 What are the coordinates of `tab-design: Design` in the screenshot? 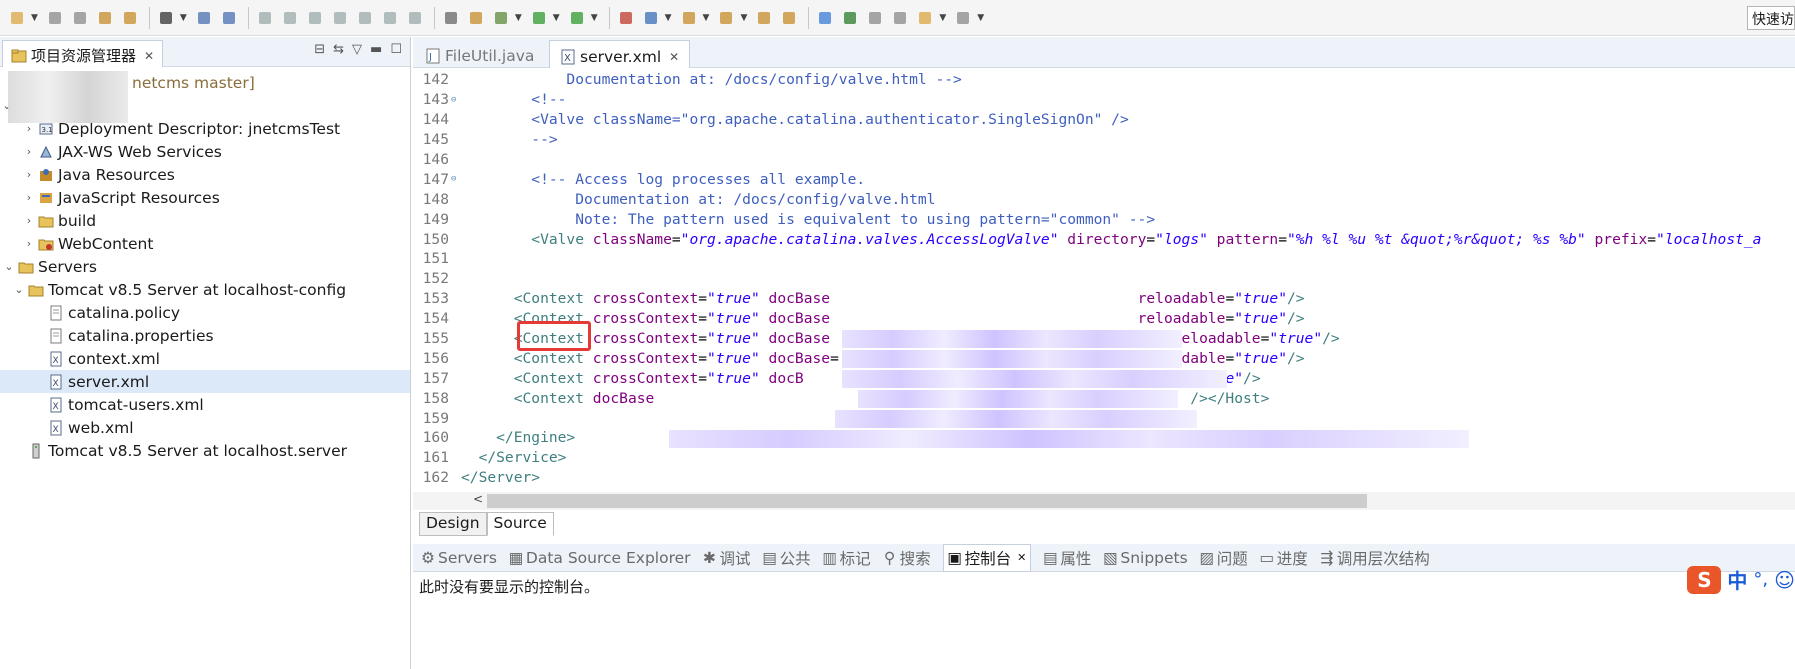 It's located at (453, 524).